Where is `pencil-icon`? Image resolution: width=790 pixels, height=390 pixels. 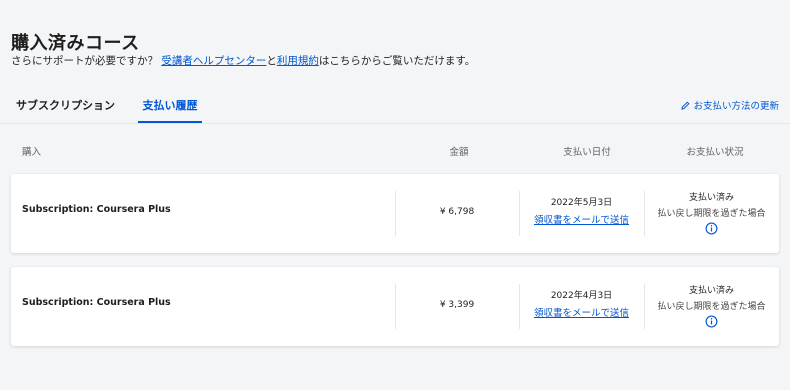 pencil-icon is located at coordinates (685, 105).